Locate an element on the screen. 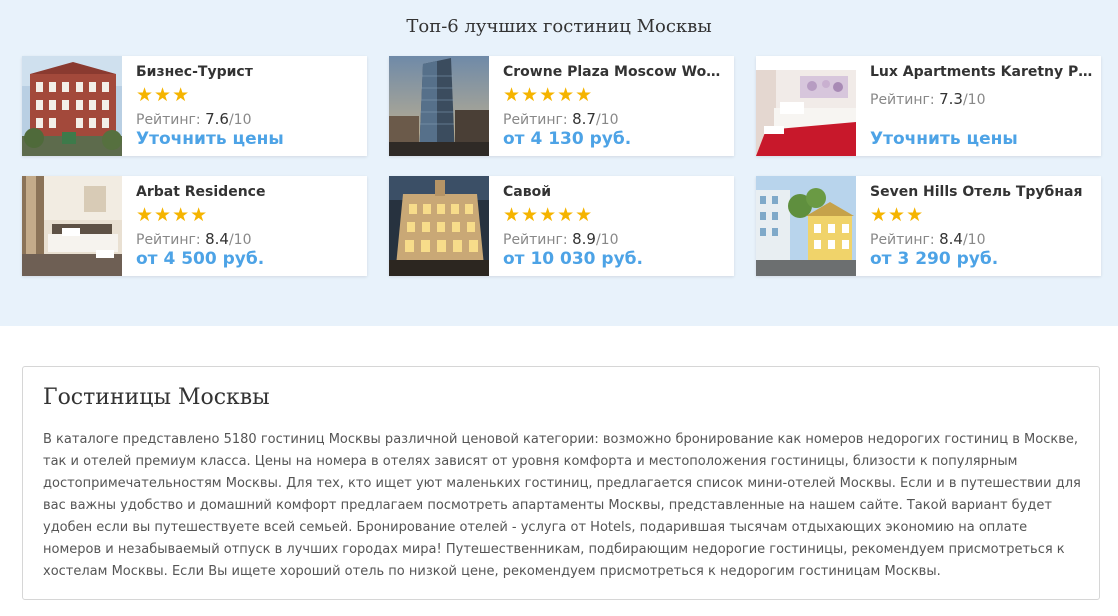 Image resolution: width=1118 pixels, height=616 pixels. star-rating-icons: ★★★★ is located at coordinates (172, 215).